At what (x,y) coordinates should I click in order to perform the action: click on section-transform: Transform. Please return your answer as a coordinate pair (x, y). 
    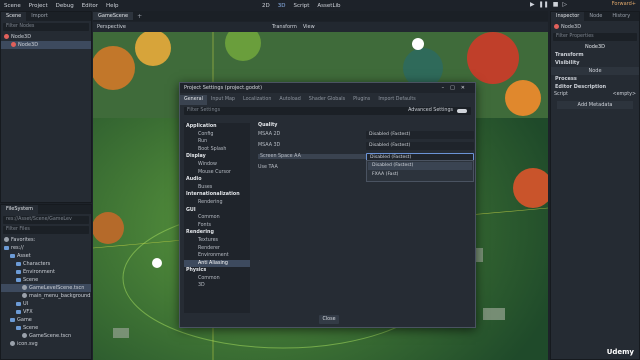
    Looking at the image, I should click on (595, 55).